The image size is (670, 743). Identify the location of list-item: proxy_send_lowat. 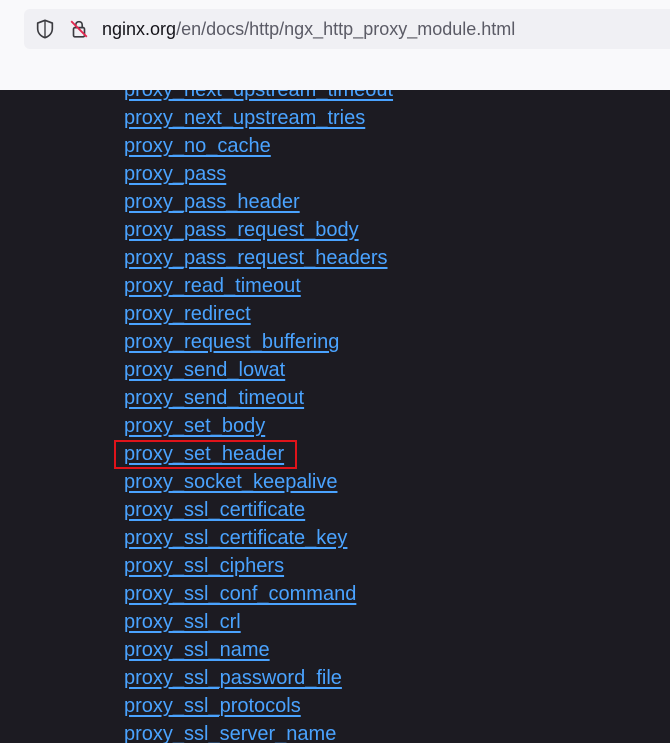
(258, 370).